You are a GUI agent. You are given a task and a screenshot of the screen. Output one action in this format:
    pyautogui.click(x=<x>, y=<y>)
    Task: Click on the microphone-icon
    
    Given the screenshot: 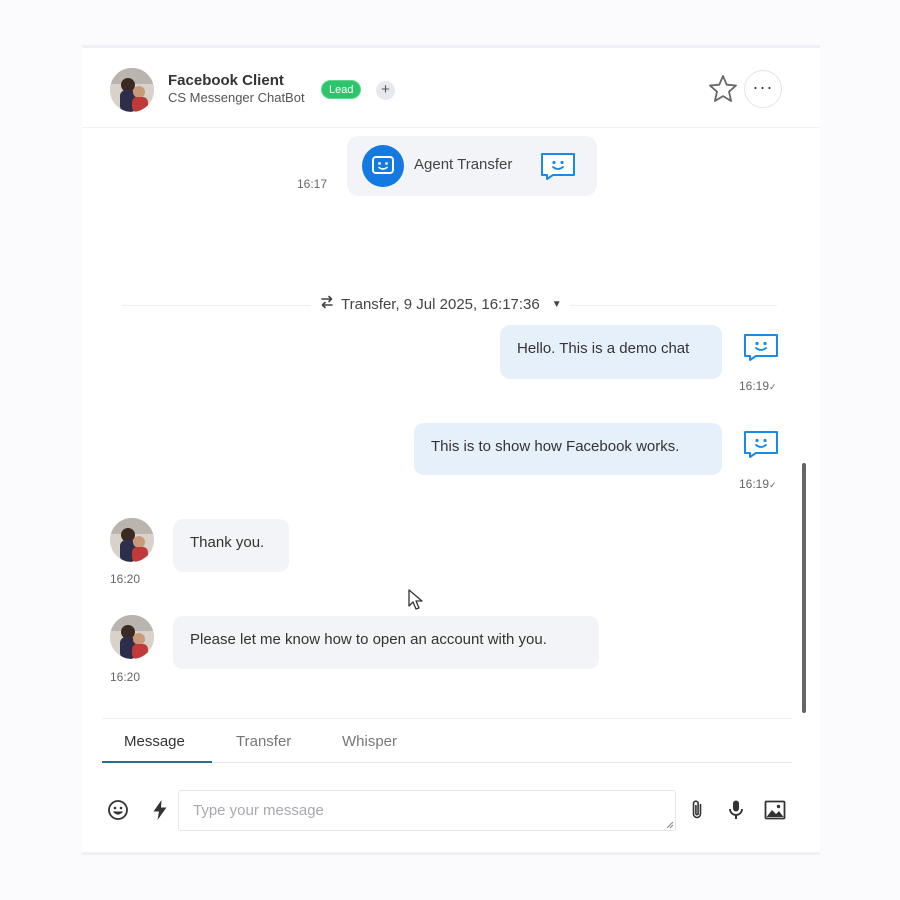 What is the action you would take?
    pyautogui.click(x=736, y=810)
    